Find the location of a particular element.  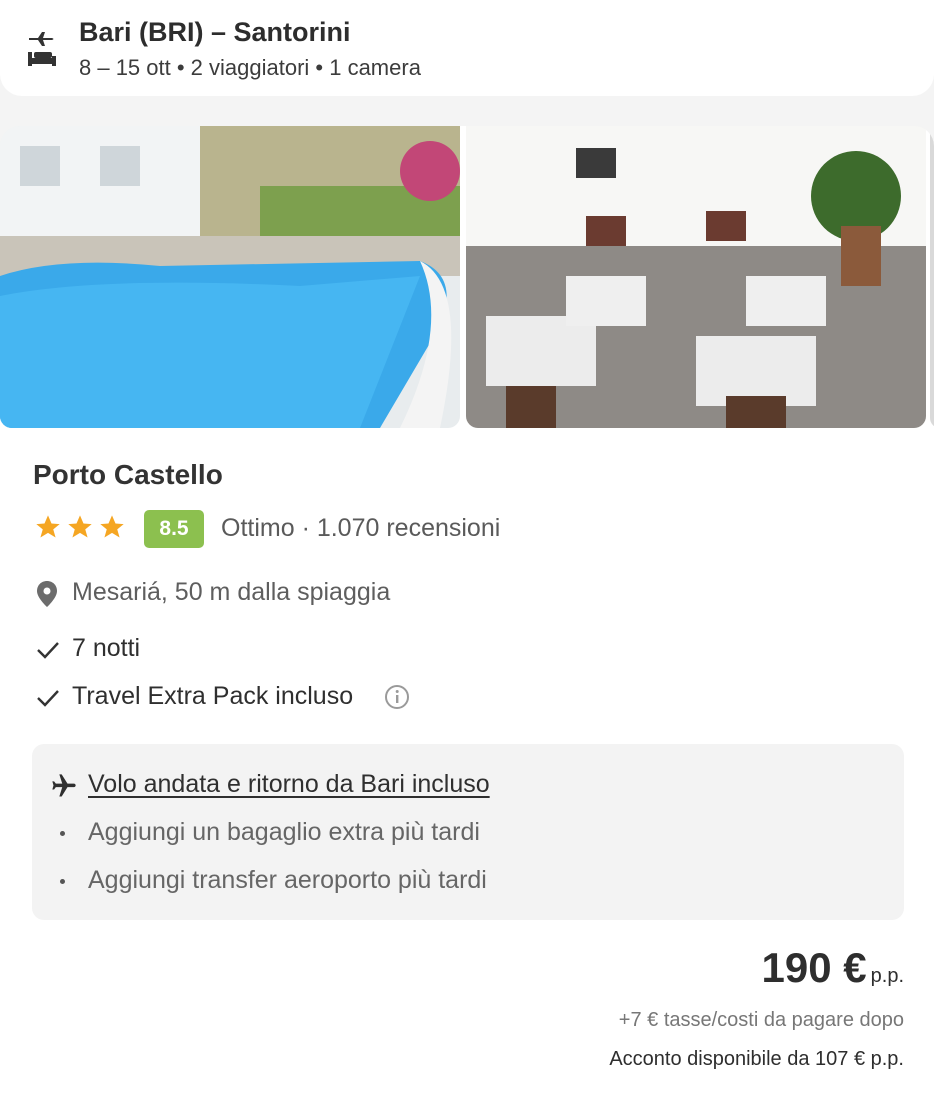

hotel-name: Porto Castello is located at coordinates (128, 475).